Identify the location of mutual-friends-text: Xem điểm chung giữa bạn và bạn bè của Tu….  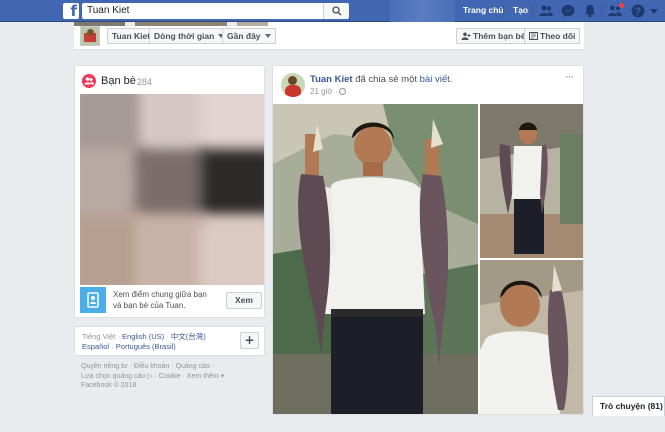
(160, 300).